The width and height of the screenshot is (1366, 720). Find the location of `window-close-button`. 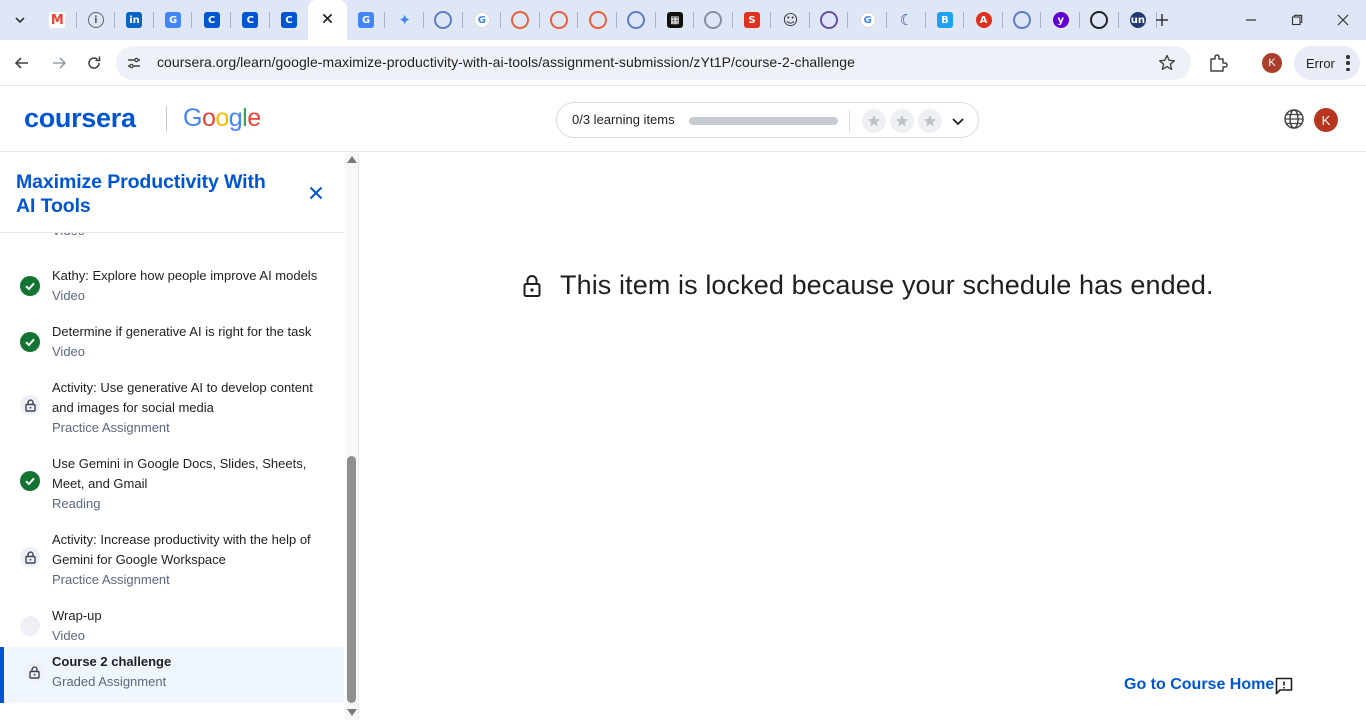

window-close-button is located at coordinates (1343, 20).